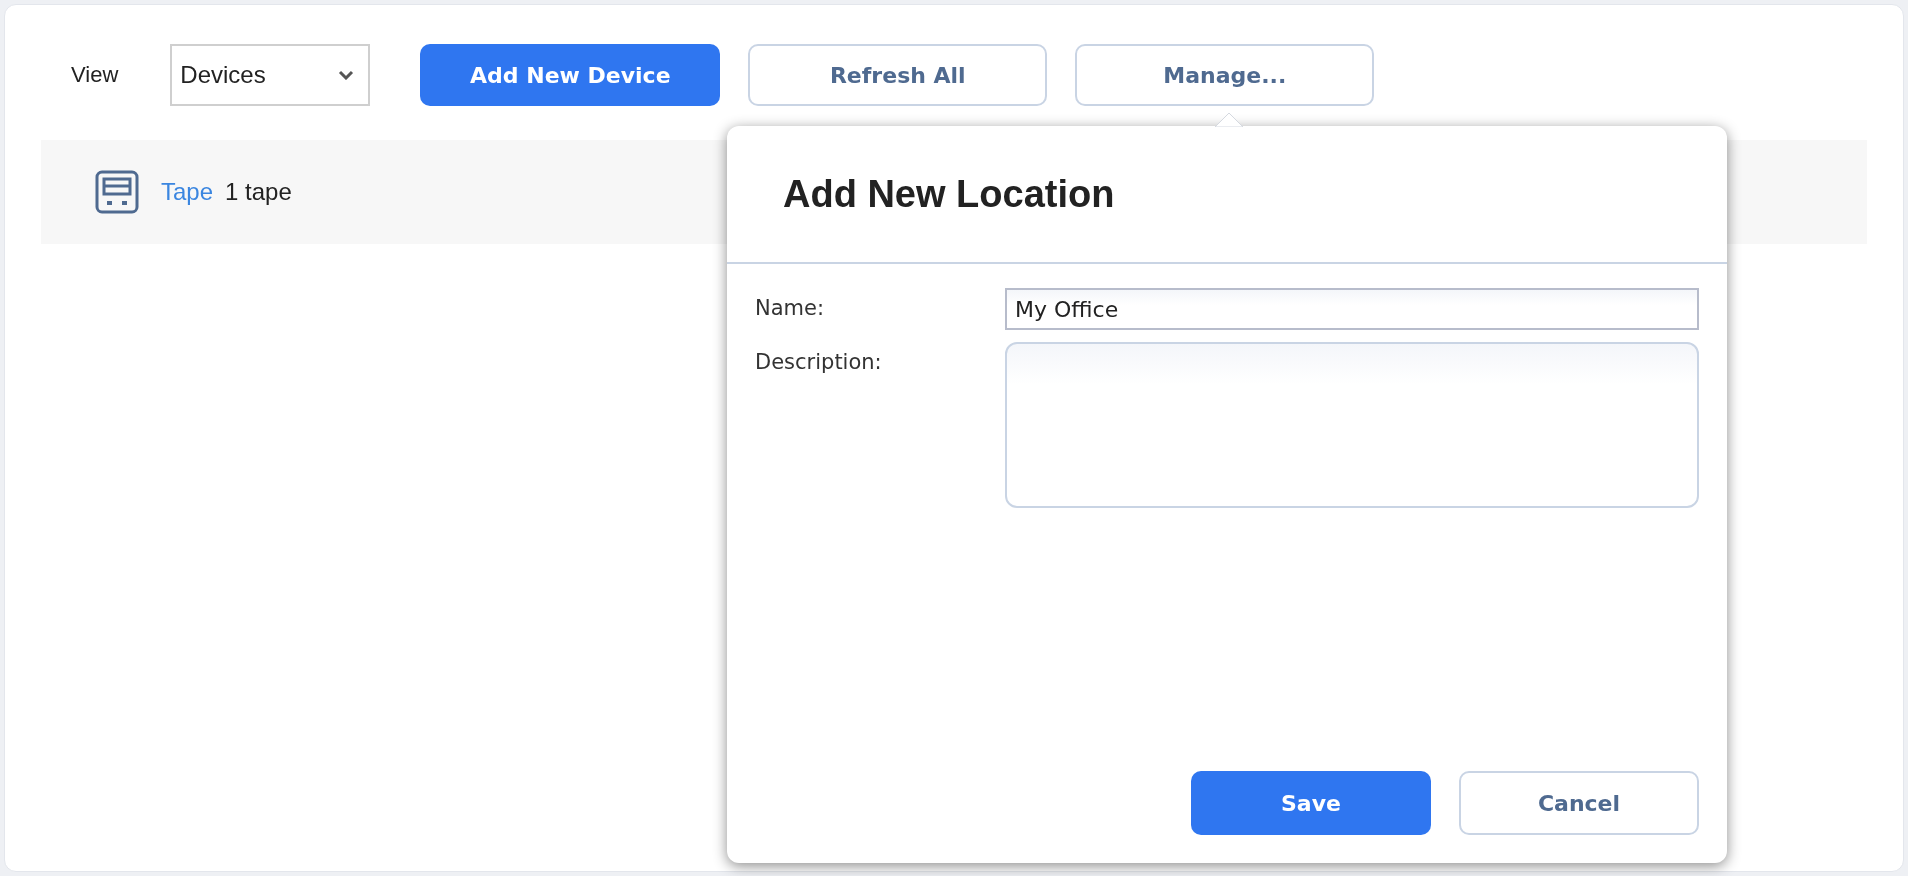 This screenshot has height=876, width=1908. What do you see at coordinates (819, 361) in the screenshot?
I see `field-label: Description:` at bounding box center [819, 361].